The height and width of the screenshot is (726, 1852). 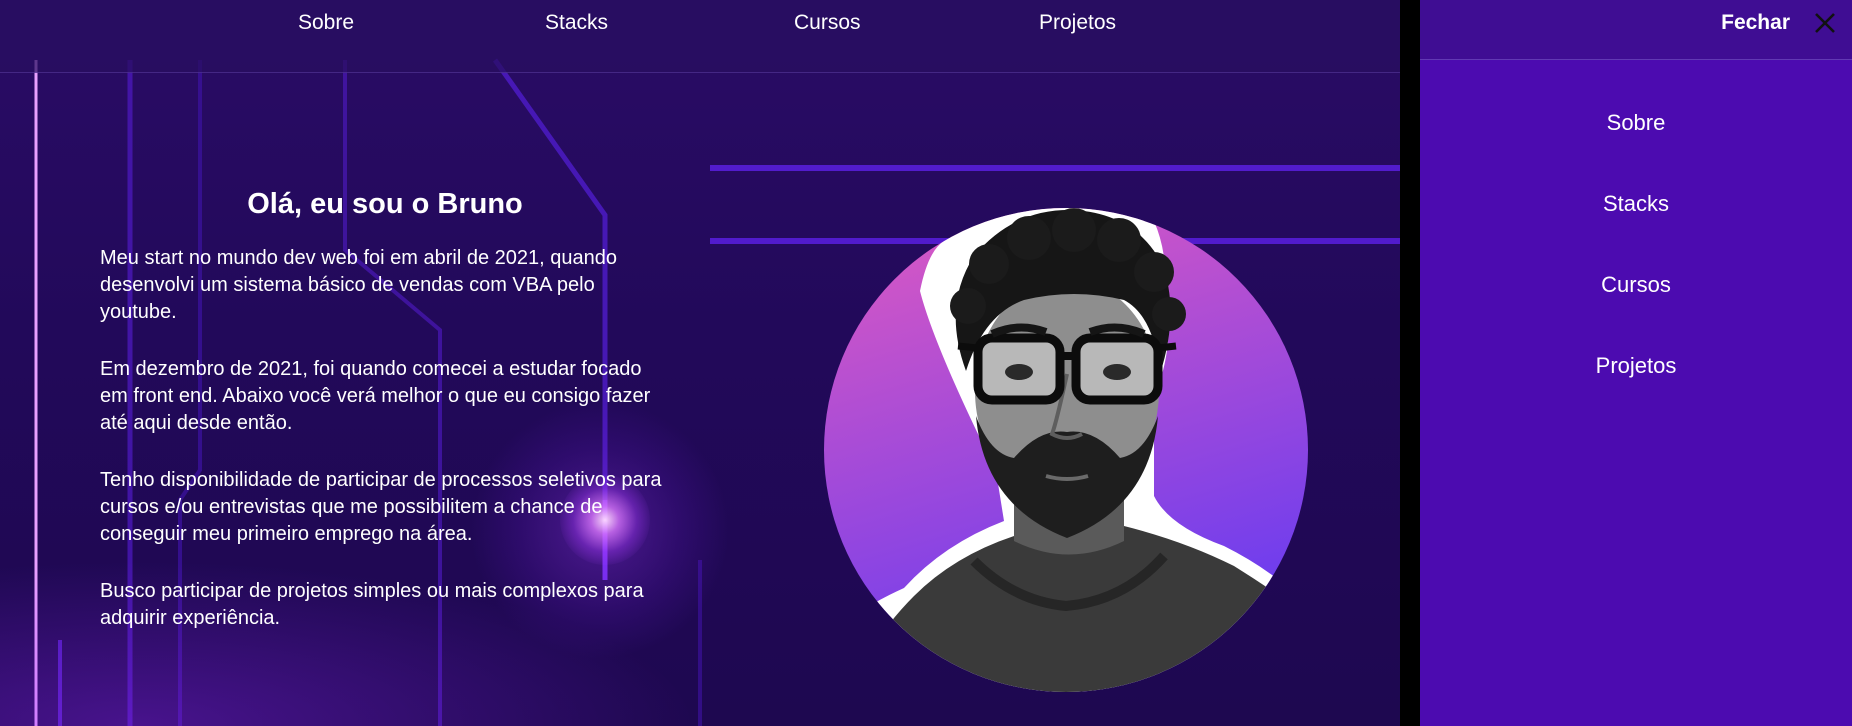 I want to click on side-menu-item-sobre: Sobre, so click(x=1636, y=123).